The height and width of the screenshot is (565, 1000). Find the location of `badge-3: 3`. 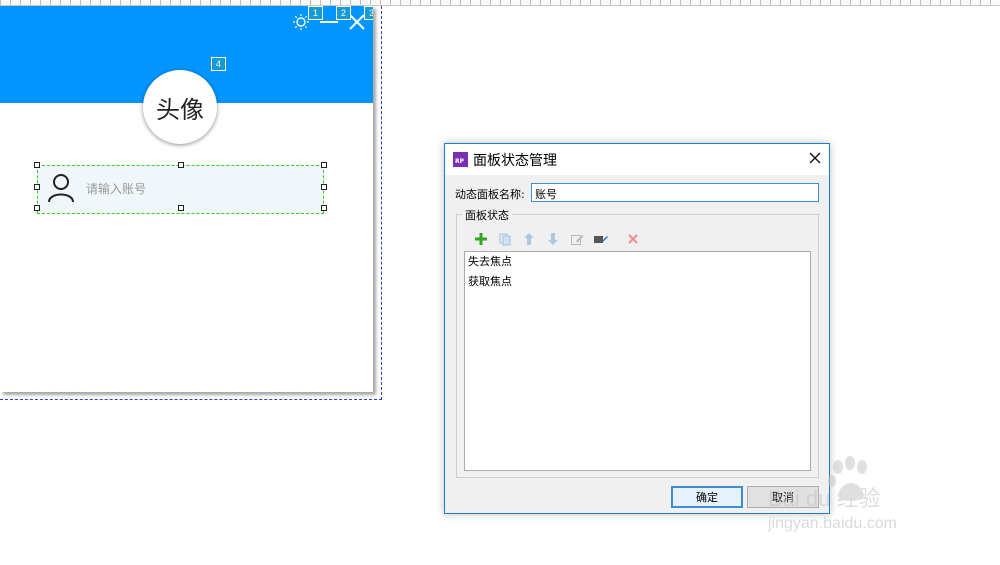

badge-3: 3 is located at coordinates (368, 13).